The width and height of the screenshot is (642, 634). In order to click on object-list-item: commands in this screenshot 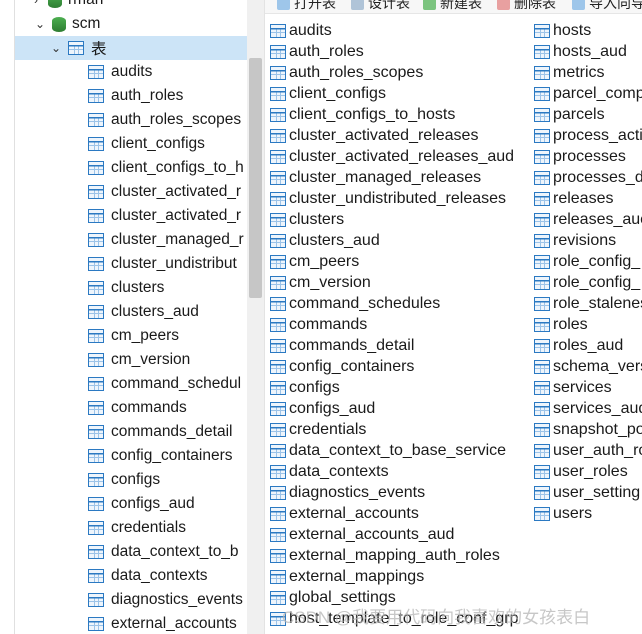, I will do `click(318, 324)`.